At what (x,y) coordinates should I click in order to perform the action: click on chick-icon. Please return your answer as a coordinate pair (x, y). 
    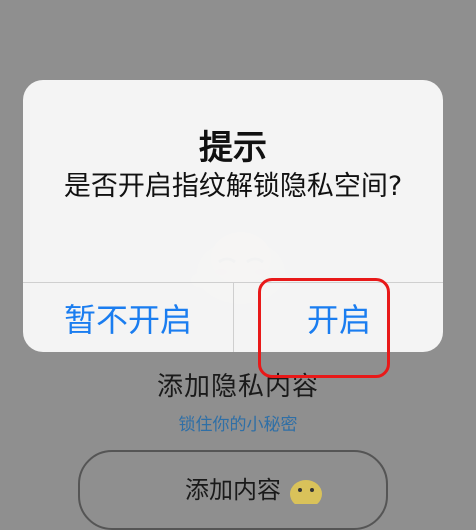
    Looking at the image, I should click on (306, 492).